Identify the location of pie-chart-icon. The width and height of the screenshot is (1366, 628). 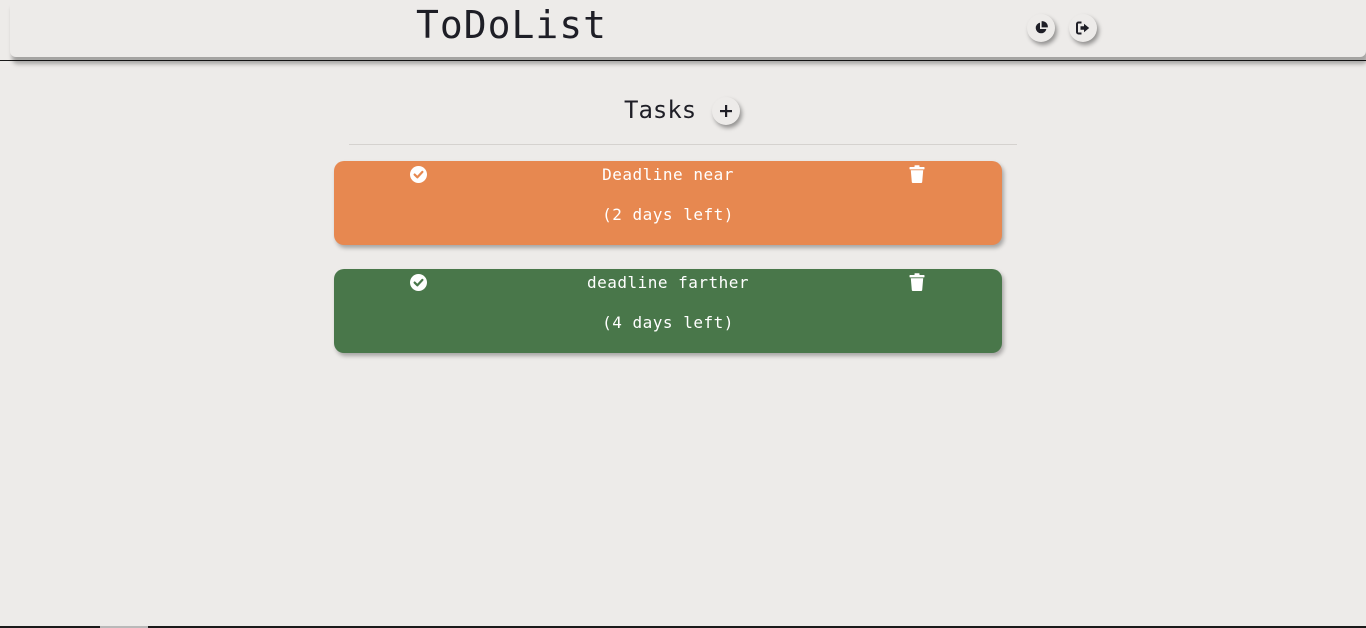
(1041, 28).